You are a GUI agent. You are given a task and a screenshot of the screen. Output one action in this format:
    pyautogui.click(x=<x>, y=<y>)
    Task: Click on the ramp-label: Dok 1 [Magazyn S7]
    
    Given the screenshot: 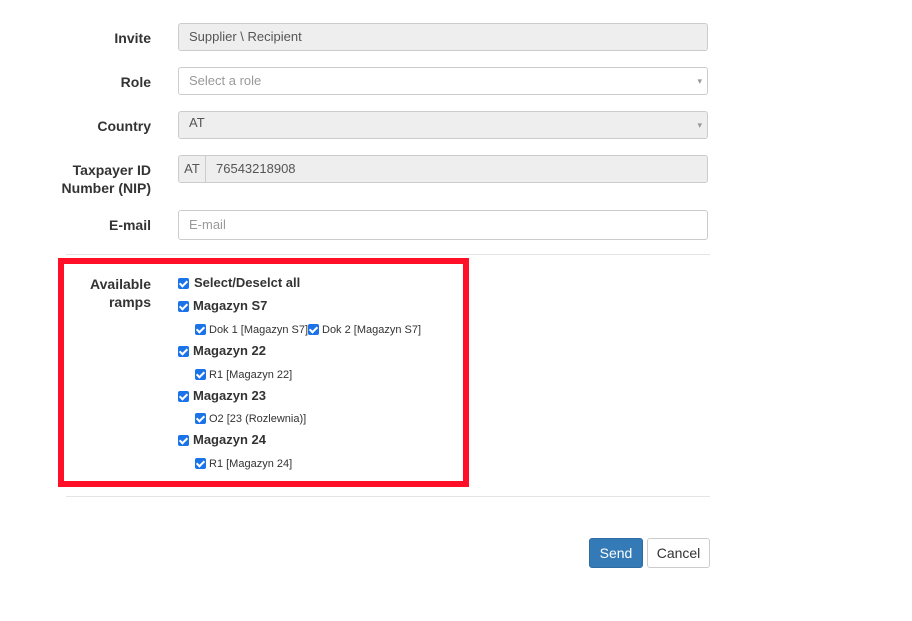 What is the action you would take?
    pyautogui.click(x=258, y=330)
    